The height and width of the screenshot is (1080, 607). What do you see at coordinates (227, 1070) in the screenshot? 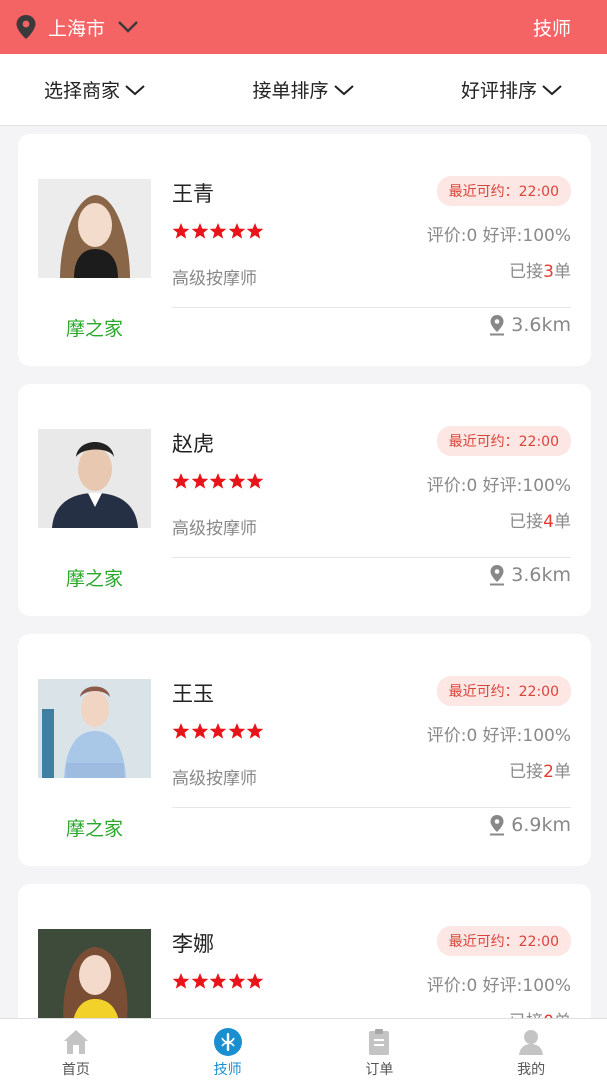
I see `tab-label: 技师` at bounding box center [227, 1070].